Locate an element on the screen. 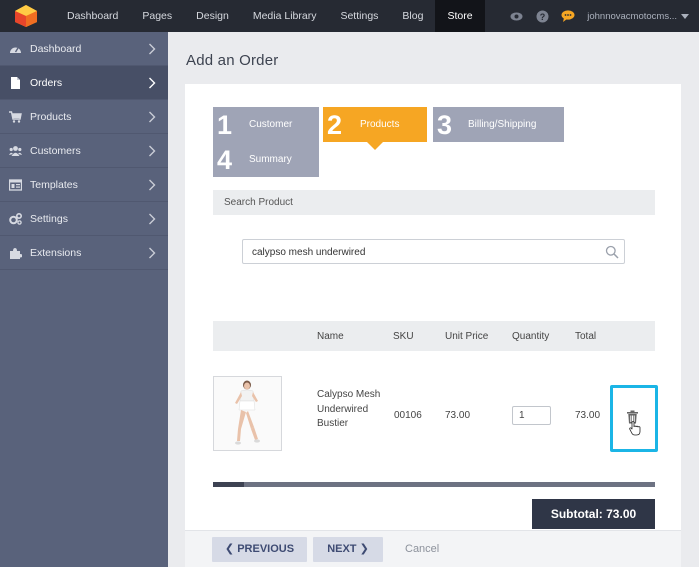 The image size is (699, 567). step-label: Products is located at coordinates (380, 124).